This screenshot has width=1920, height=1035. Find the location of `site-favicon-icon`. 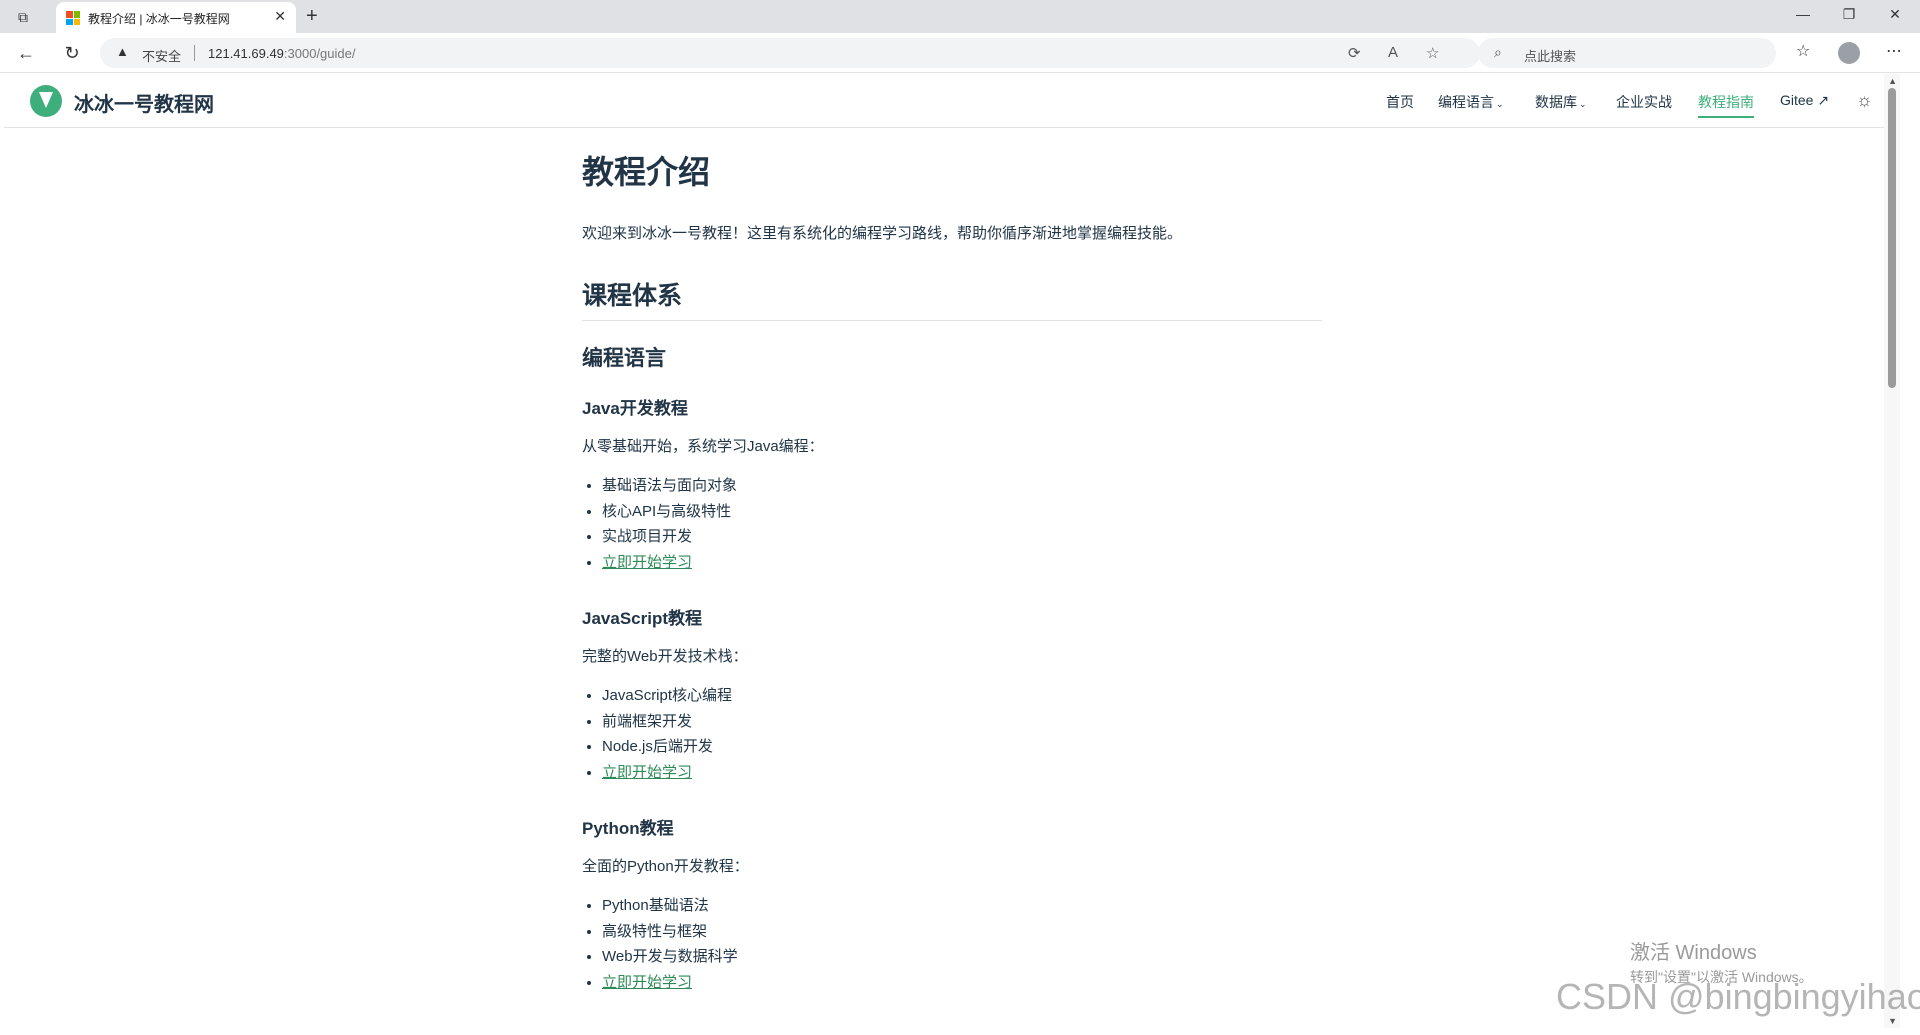

site-favicon-icon is located at coordinates (73, 18).